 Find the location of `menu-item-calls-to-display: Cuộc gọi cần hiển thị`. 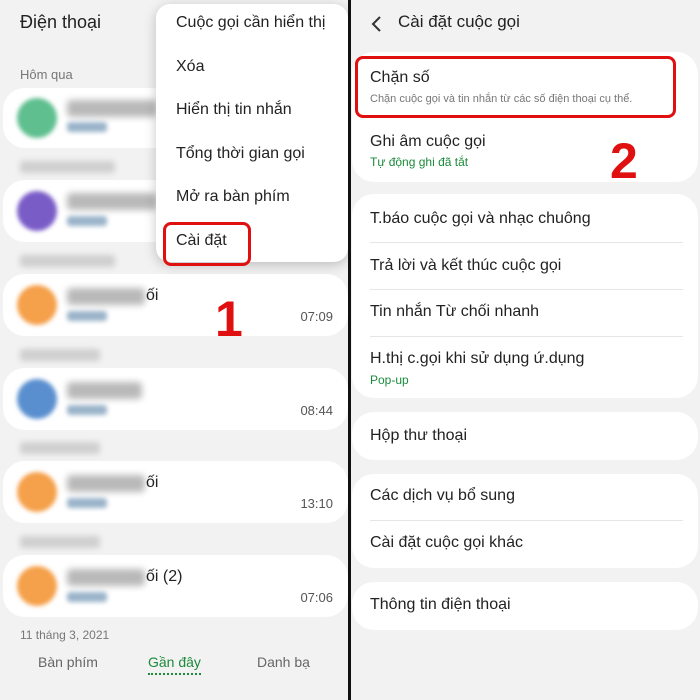

menu-item-calls-to-display: Cuộc gọi cần hiển thị is located at coordinates (250, 23).